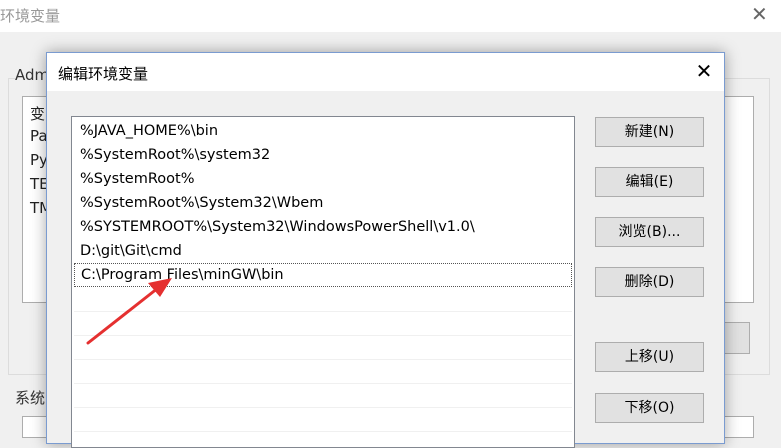 The image size is (781, 448). What do you see at coordinates (103, 74) in the screenshot?
I see `dialog-title: 编辑环境变量` at bounding box center [103, 74].